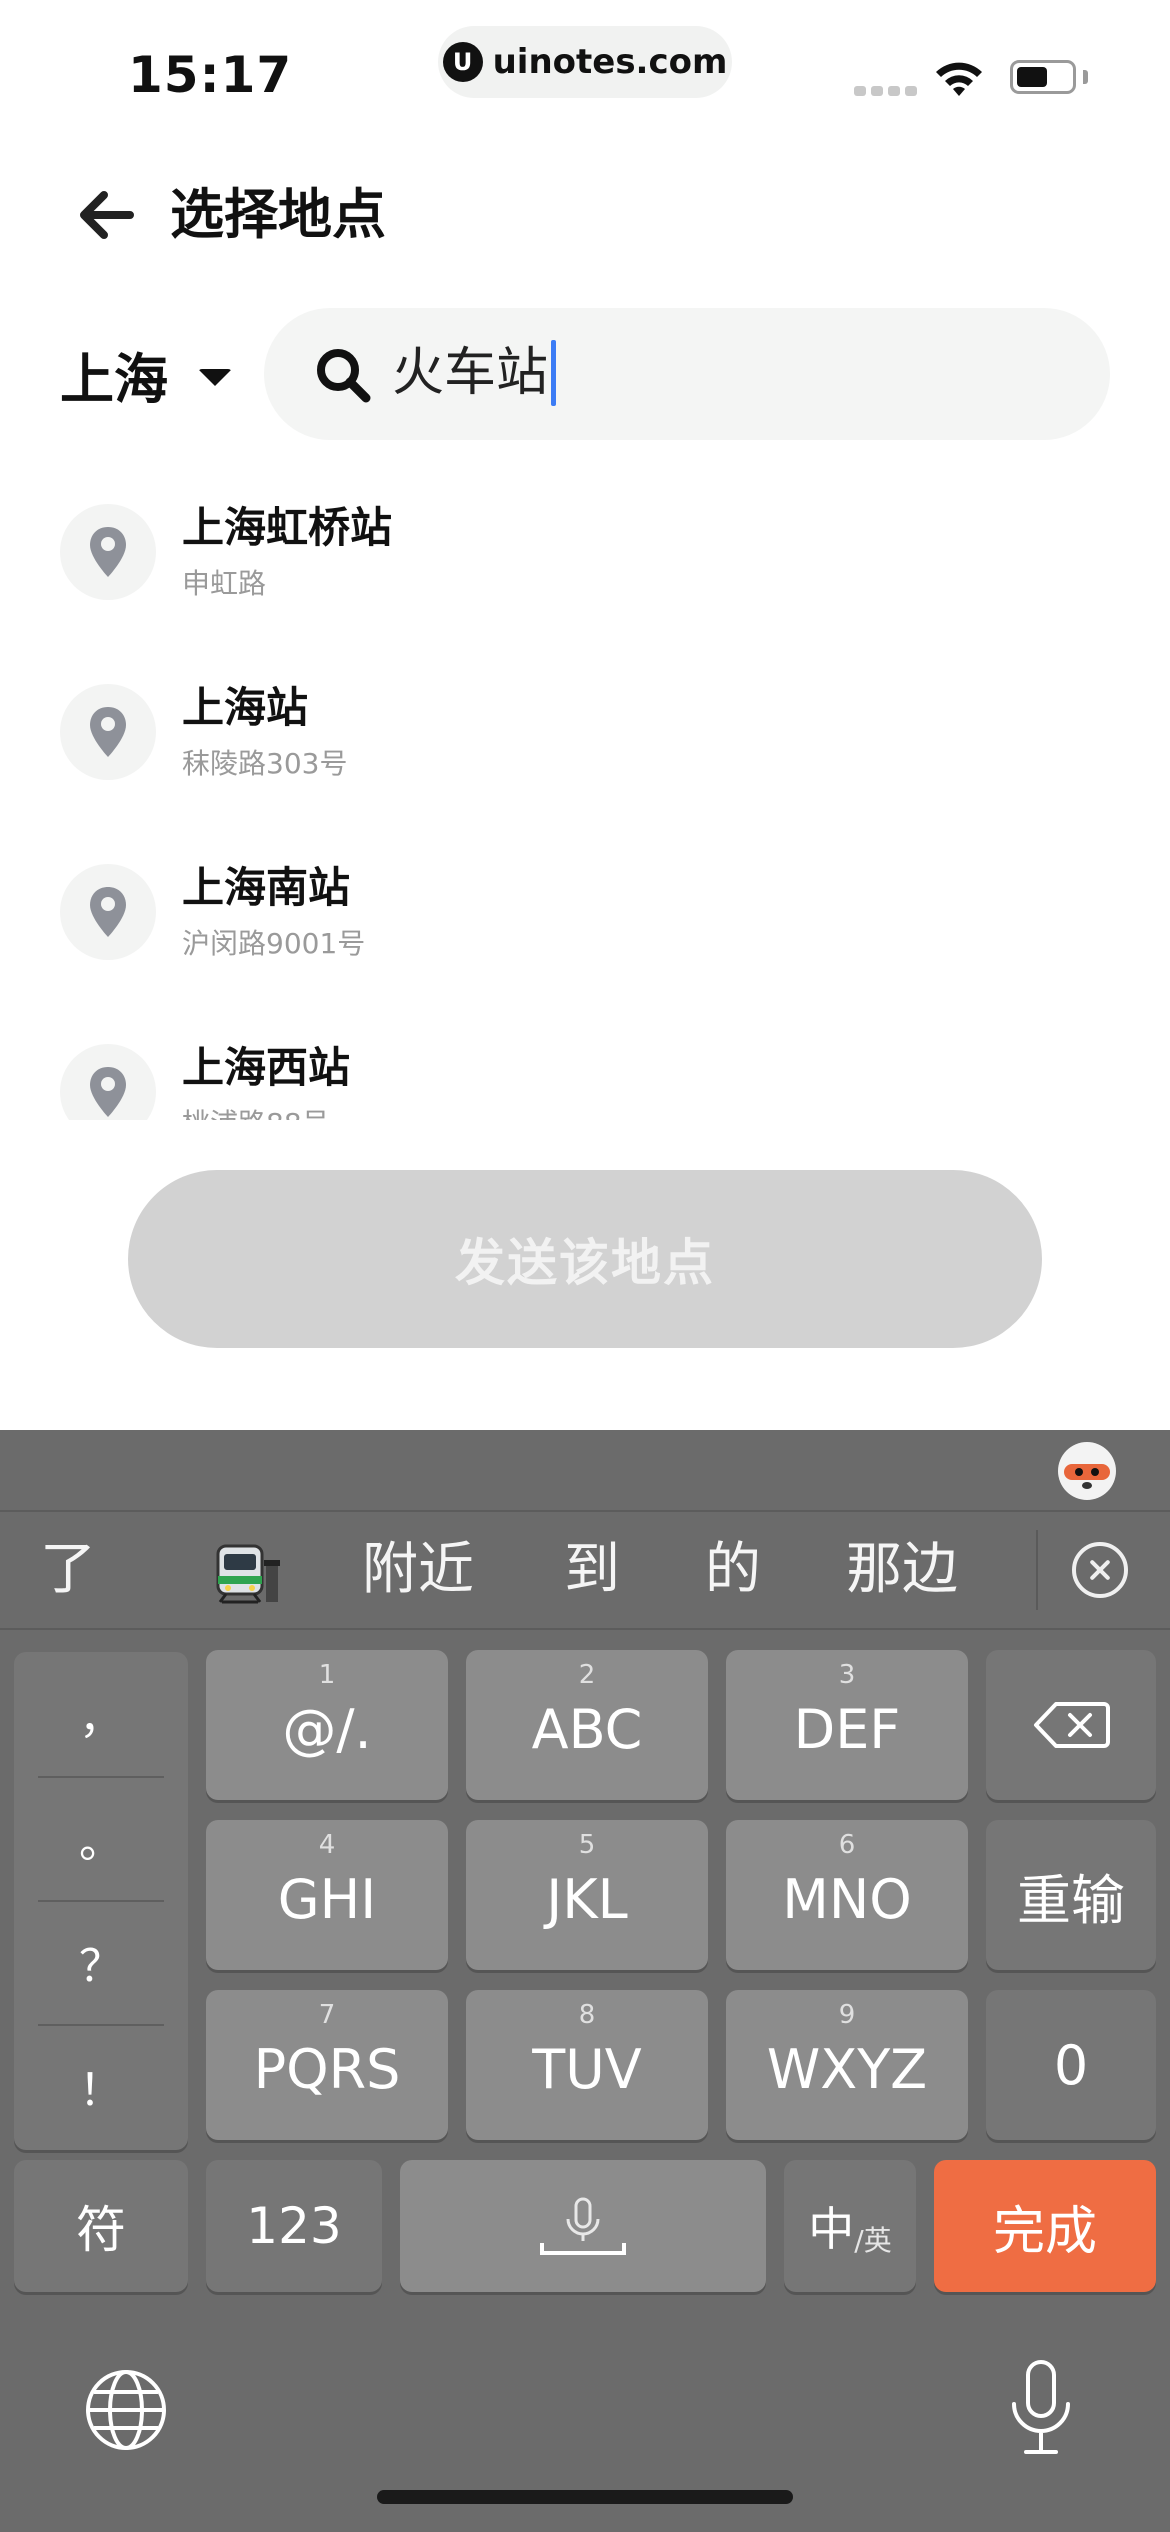 This screenshot has height=2532, width=1170. What do you see at coordinates (327, 2015) in the screenshot?
I see `key-number: 7` at bounding box center [327, 2015].